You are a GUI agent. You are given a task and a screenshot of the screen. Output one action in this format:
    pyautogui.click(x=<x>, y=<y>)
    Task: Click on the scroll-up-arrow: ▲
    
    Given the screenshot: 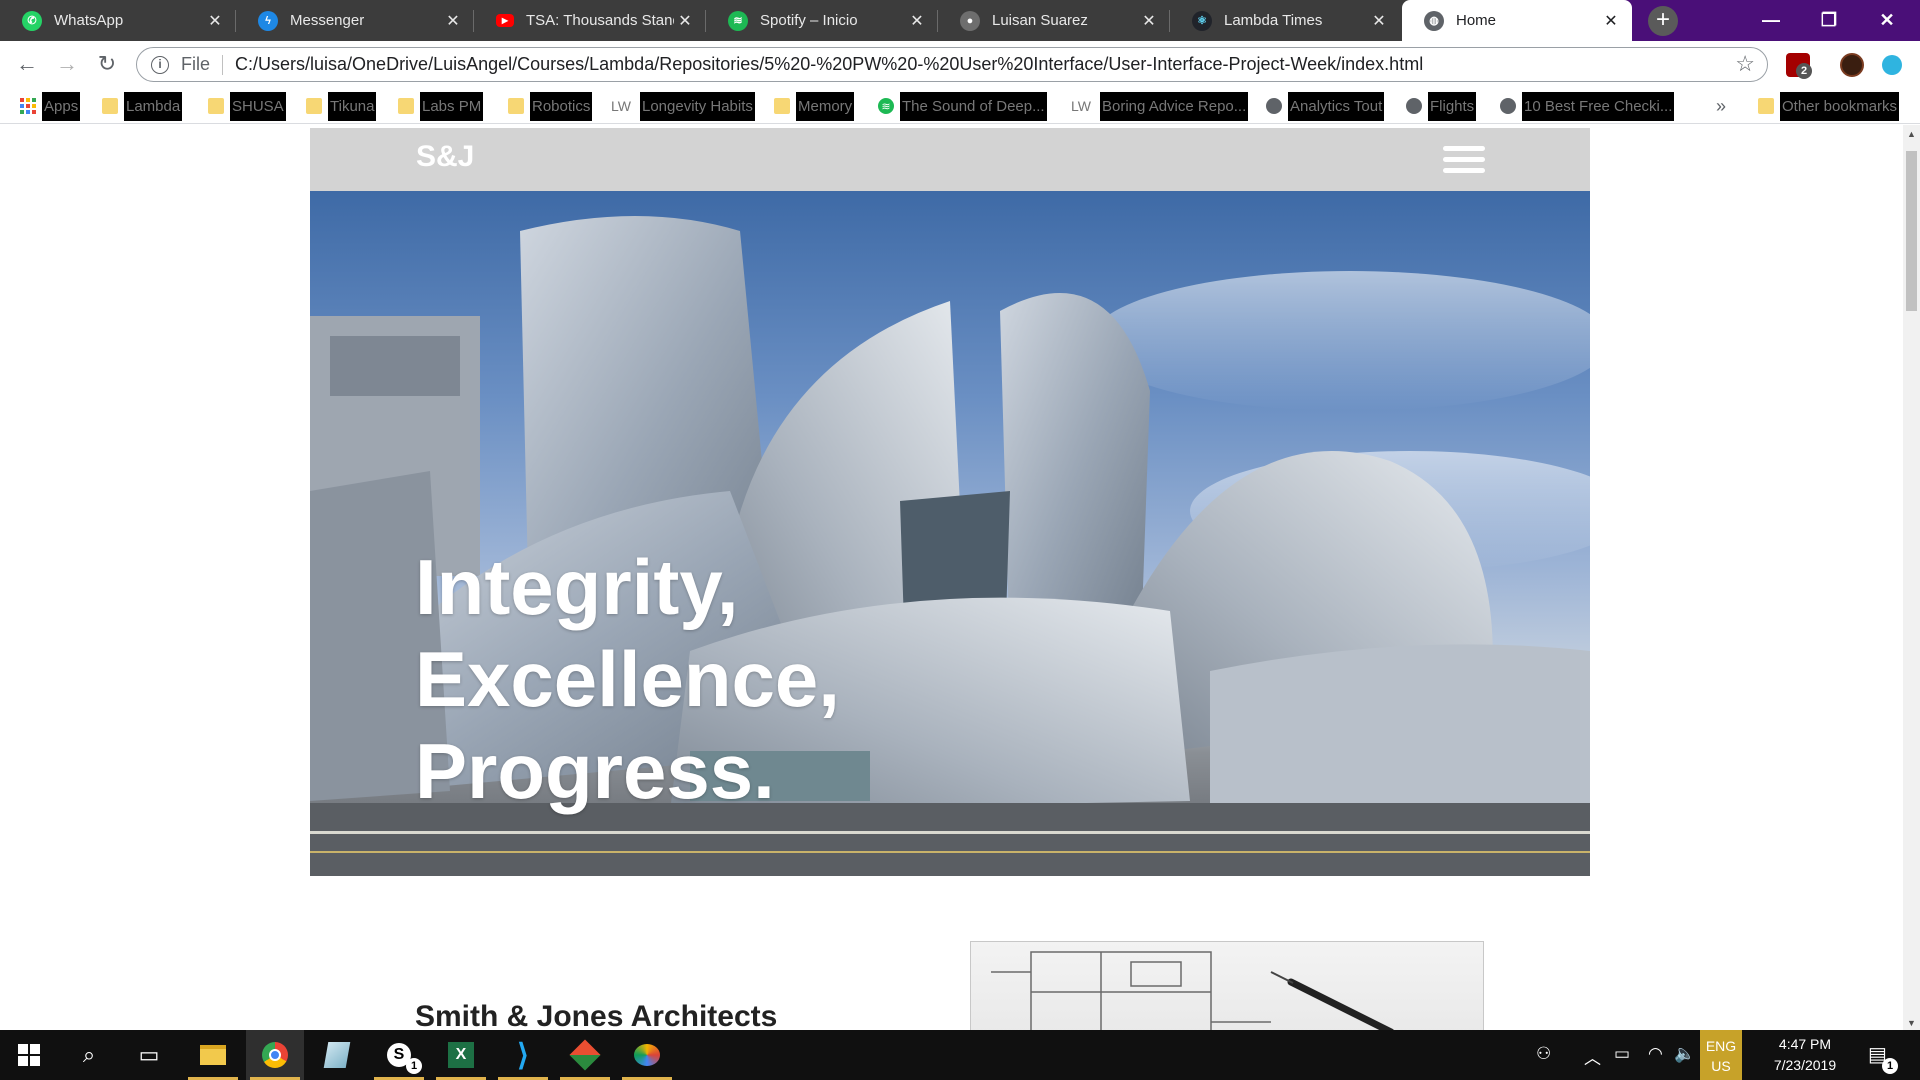 What is the action you would take?
    pyautogui.click(x=1911, y=134)
    